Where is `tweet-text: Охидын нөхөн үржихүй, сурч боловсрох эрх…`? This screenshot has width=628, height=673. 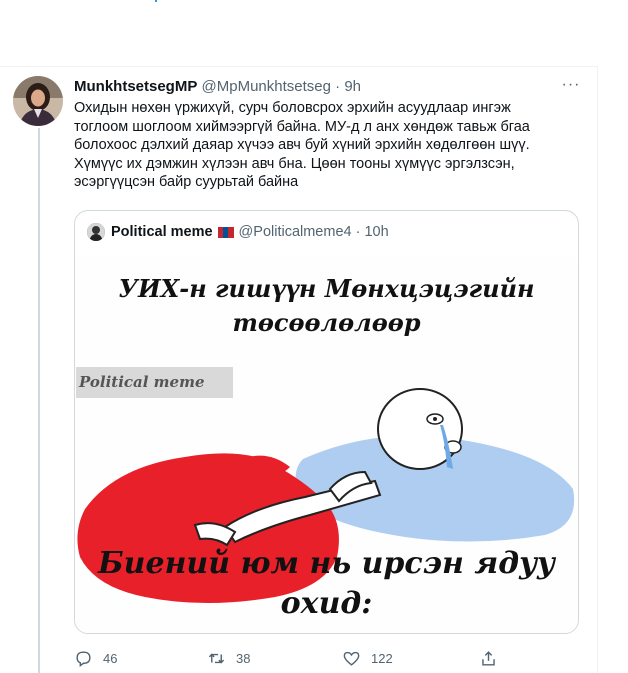
tweet-text: Охидын нөхөн үржихүй, сурч боловсрох эрх… is located at coordinates (324, 145).